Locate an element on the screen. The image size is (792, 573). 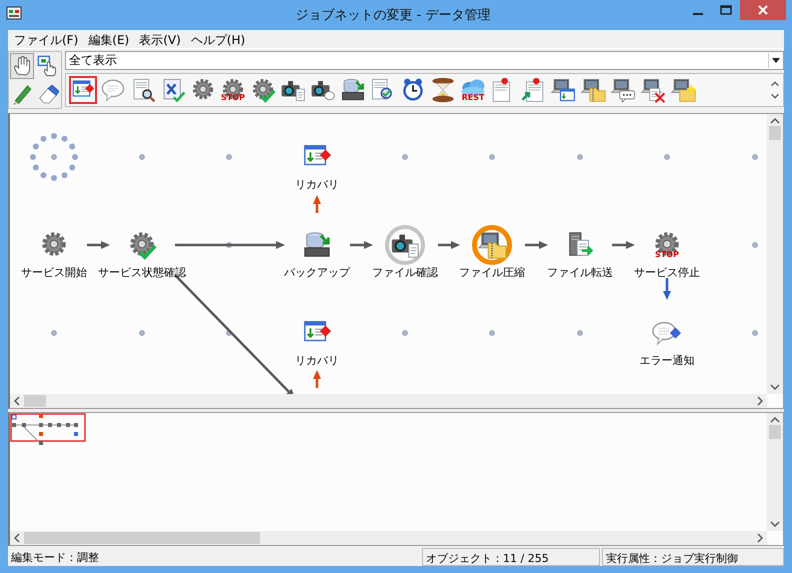
laptop-new-folder-icon is located at coordinates (683, 90).